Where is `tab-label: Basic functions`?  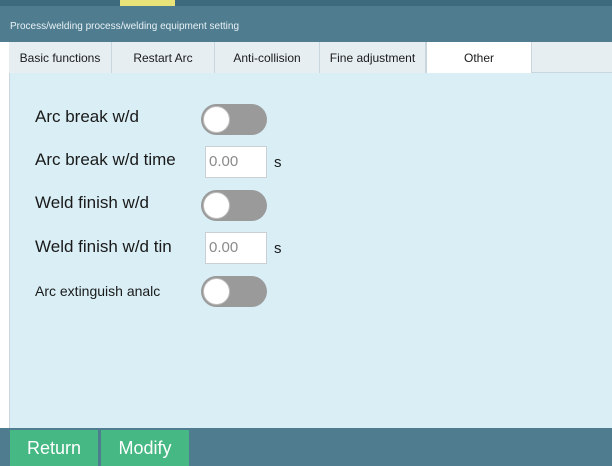
tab-label: Basic functions is located at coordinates (60, 57).